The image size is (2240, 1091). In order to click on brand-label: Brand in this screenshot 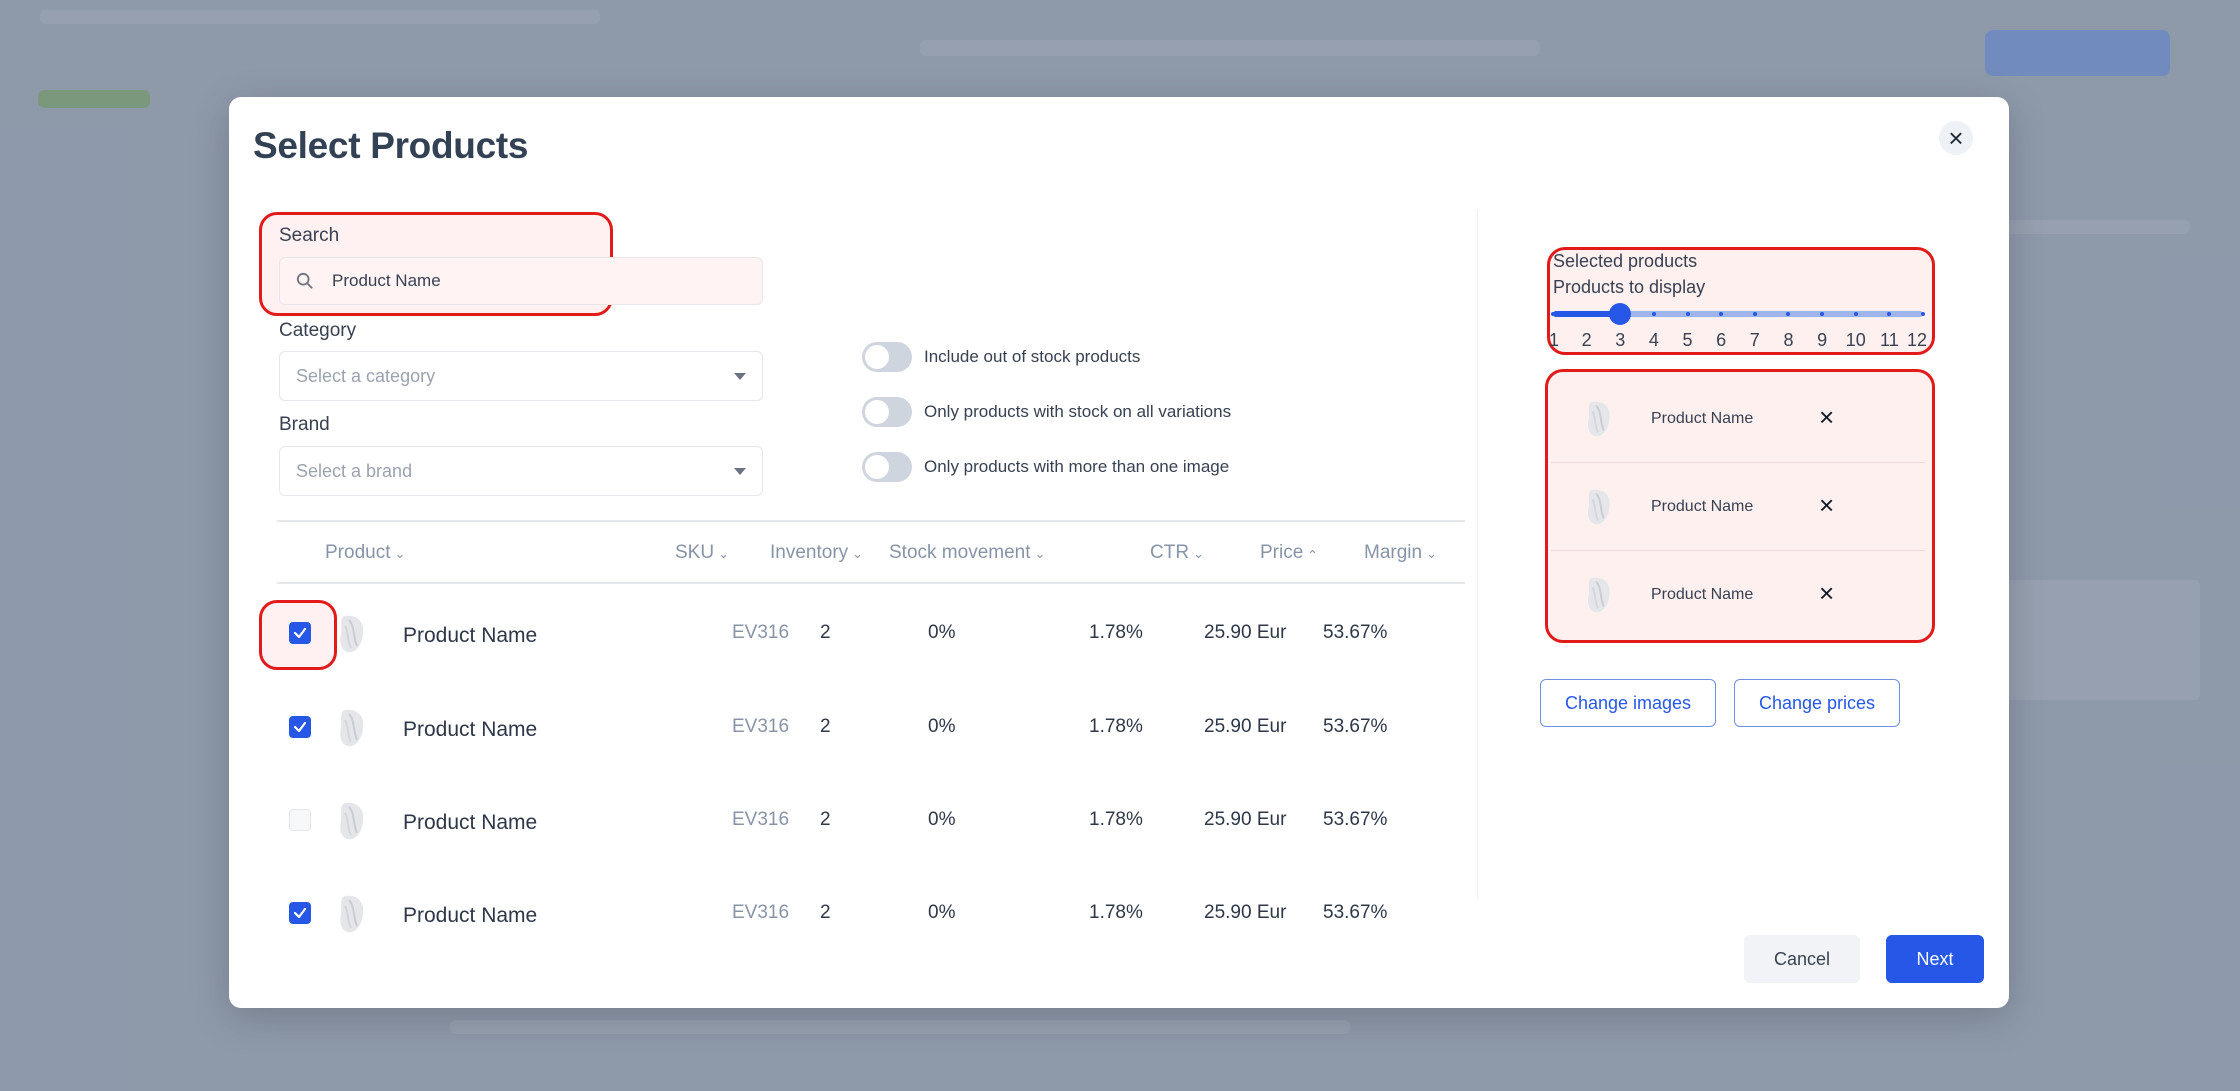, I will do `click(304, 424)`.